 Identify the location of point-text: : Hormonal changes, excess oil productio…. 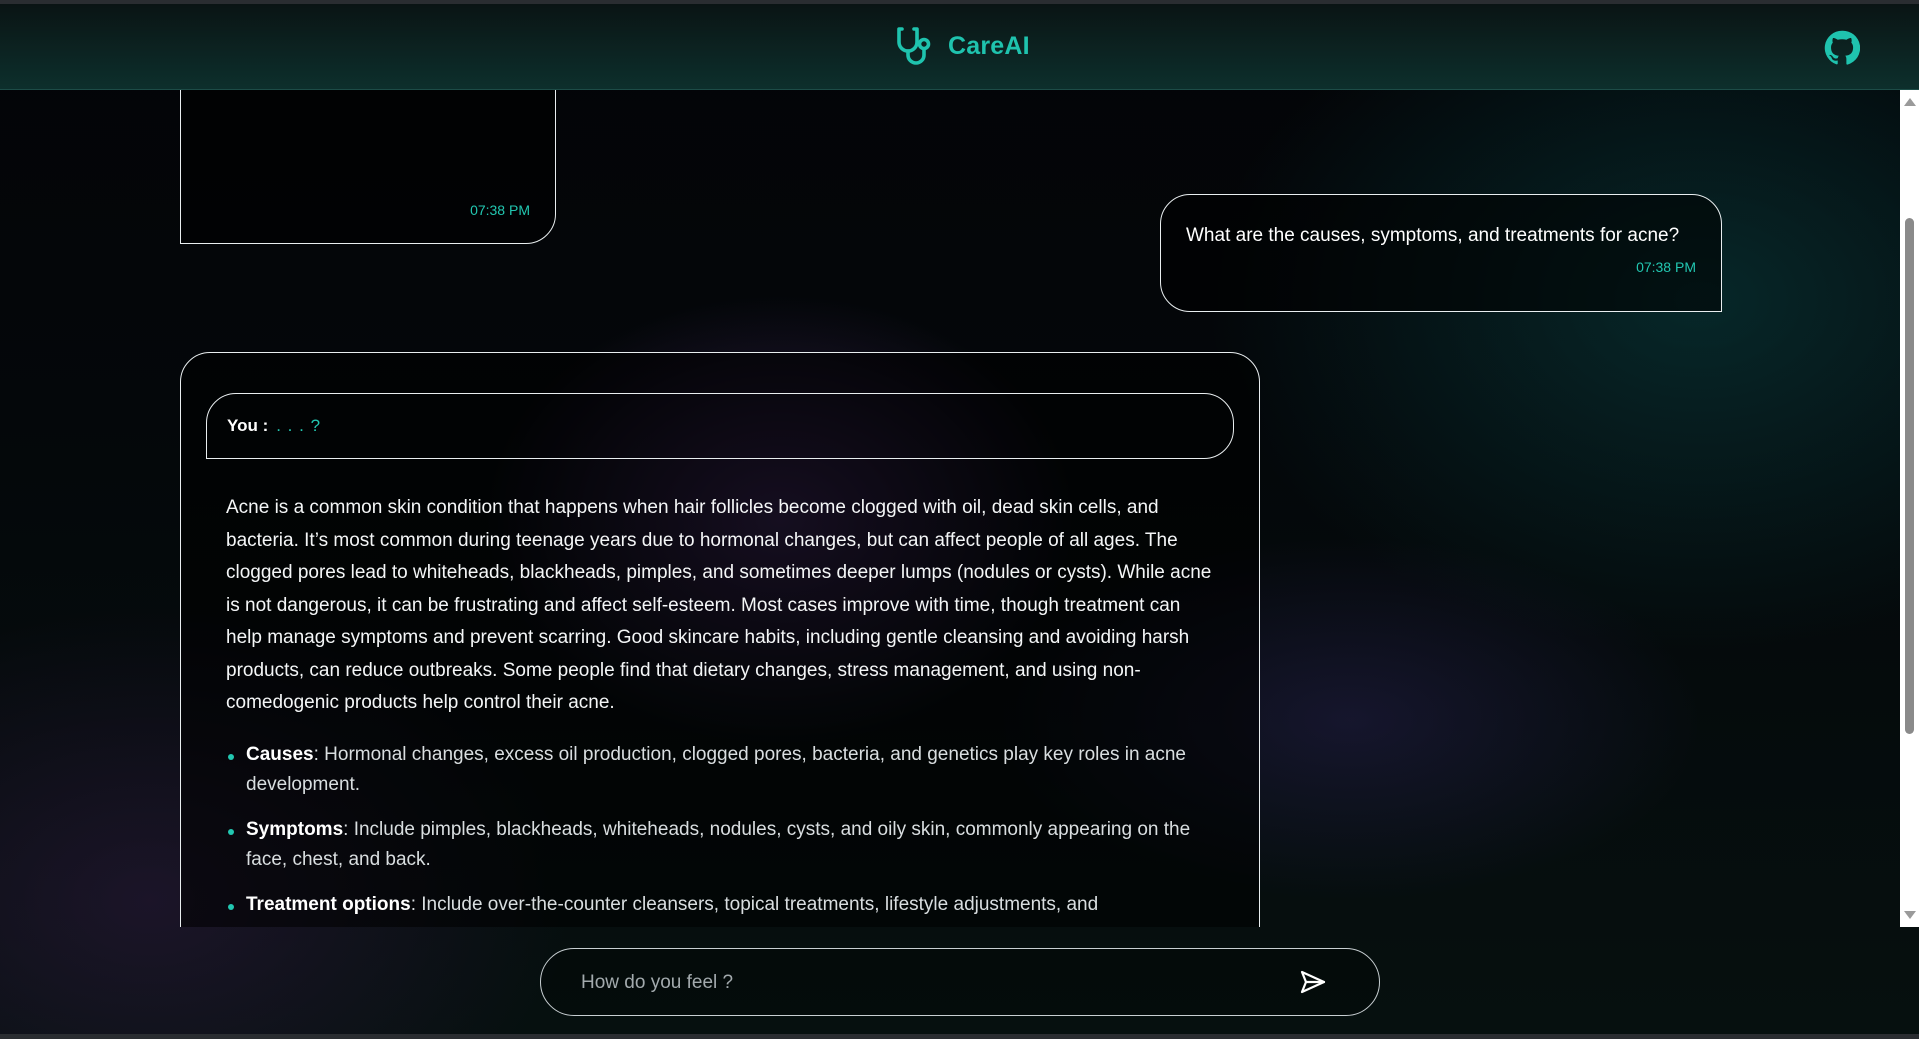
(716, 769).